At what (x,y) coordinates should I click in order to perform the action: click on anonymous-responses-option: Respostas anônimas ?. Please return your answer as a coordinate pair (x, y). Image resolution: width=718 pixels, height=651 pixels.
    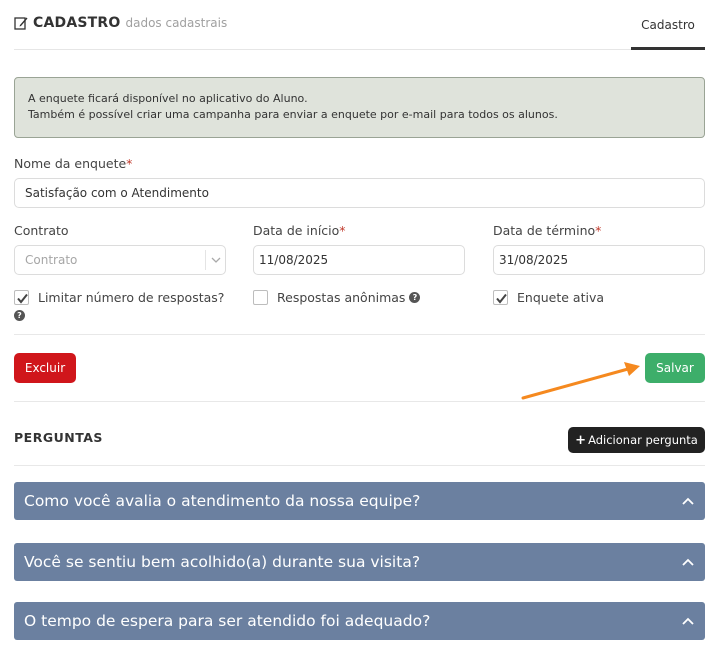
    Looking at the image, I should click on (337, 297).